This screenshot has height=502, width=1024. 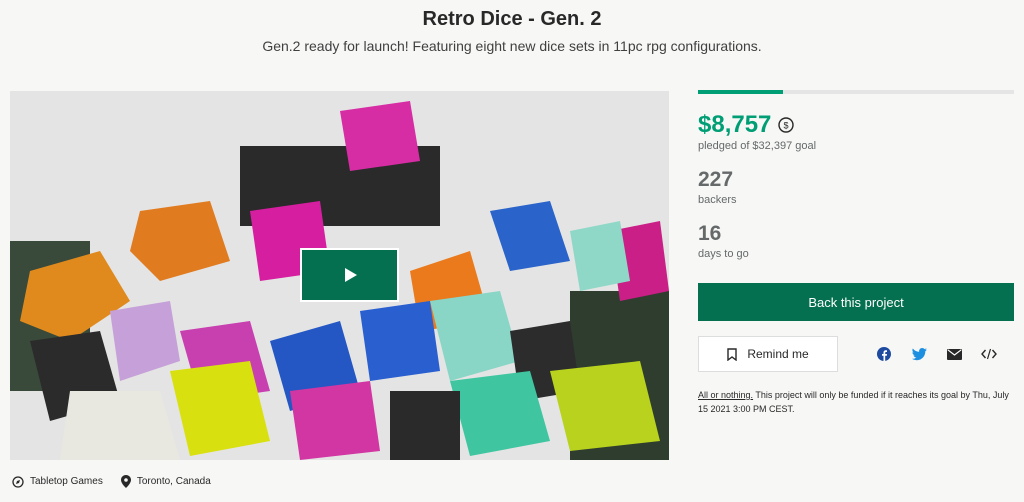 I want to click on project-meta: Tabletop Games Toronto, Canada, so click(x=120, y=481).